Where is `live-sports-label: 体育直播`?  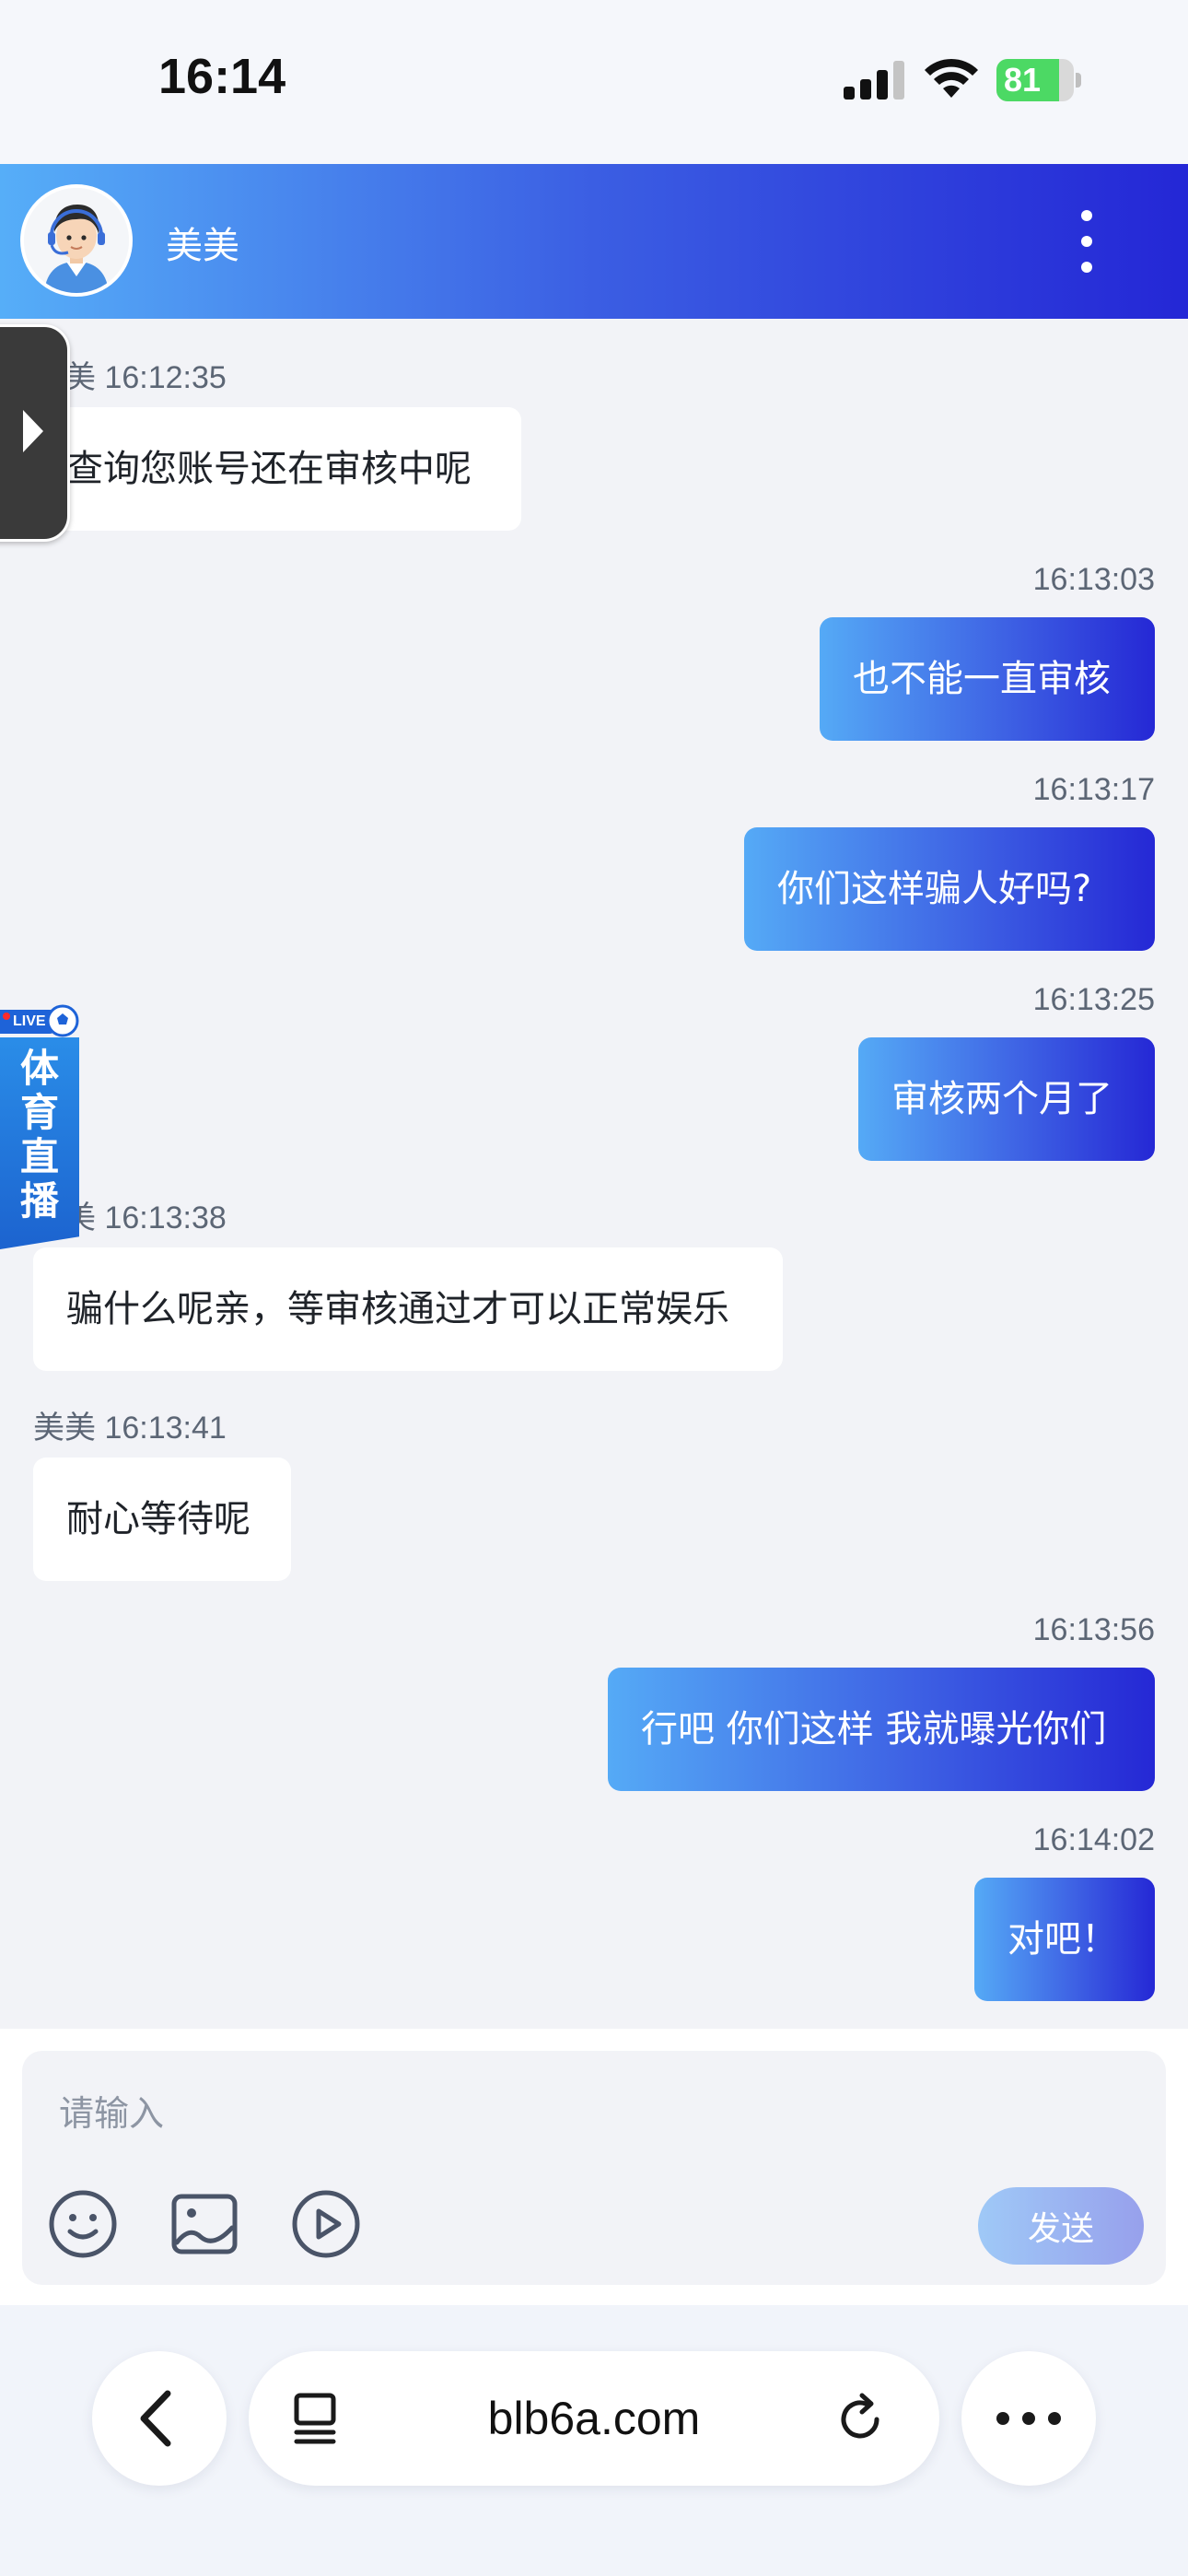 live-sports-label: 体育直播 is located at coordinates (39, 1135).